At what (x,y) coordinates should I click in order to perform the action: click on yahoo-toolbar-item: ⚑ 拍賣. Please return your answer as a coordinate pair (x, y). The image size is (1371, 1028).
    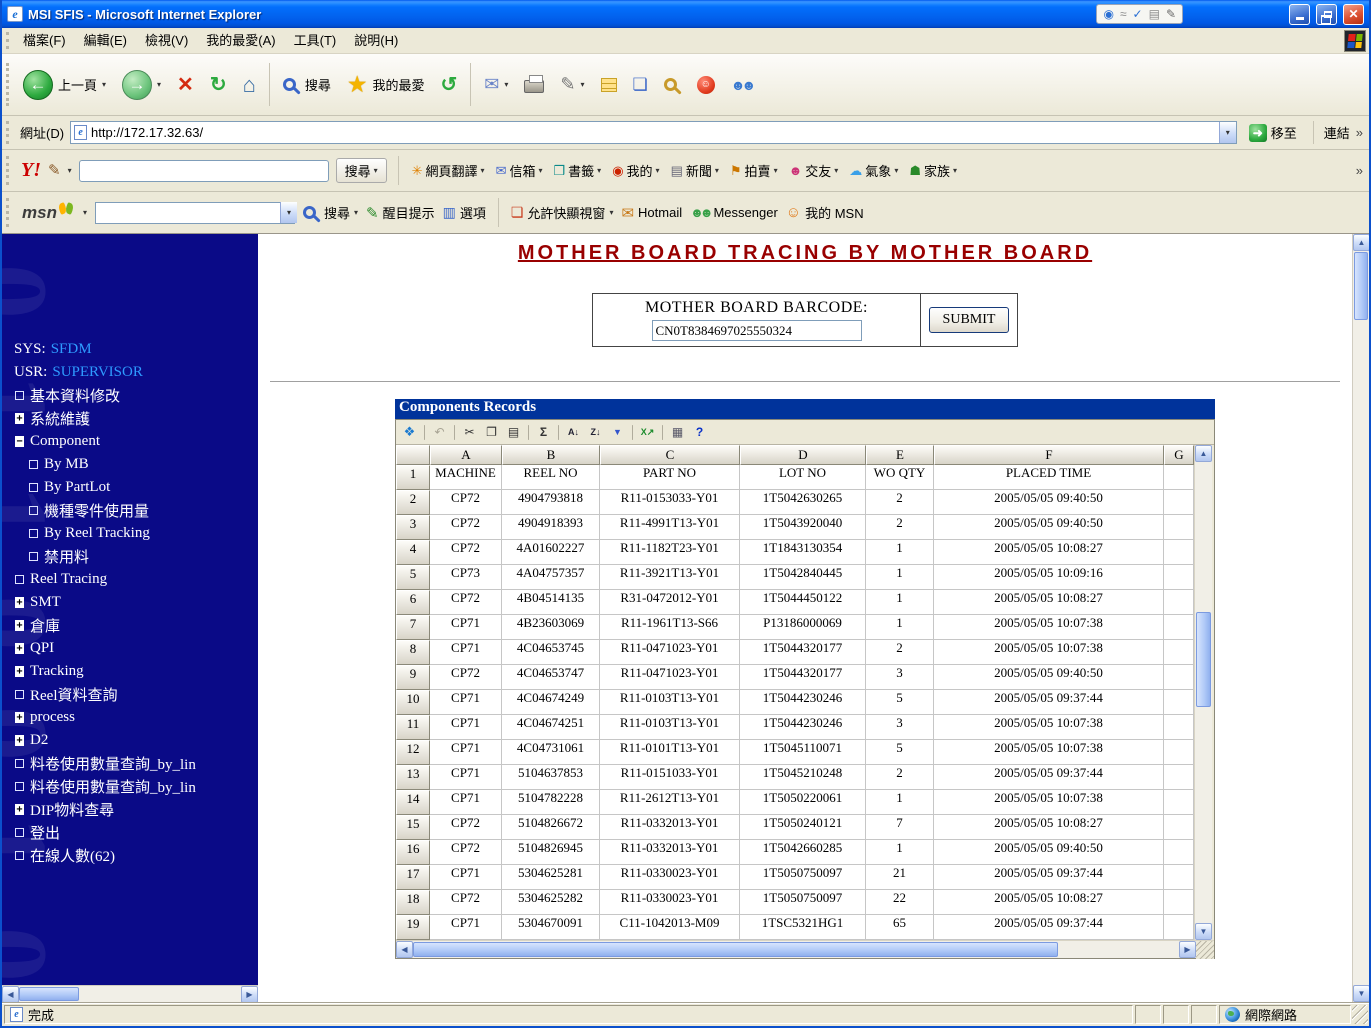
    Looking at the image, I should click on (754, 170).